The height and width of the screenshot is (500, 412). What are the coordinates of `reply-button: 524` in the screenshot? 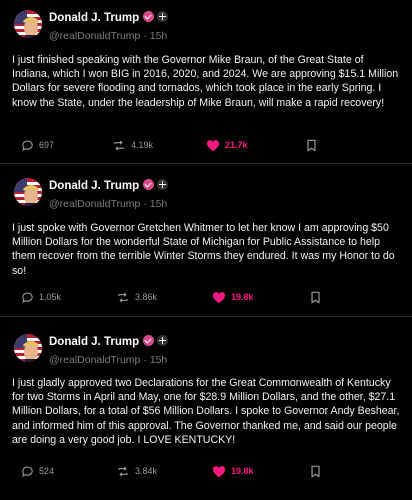 It's located at (37, 471).